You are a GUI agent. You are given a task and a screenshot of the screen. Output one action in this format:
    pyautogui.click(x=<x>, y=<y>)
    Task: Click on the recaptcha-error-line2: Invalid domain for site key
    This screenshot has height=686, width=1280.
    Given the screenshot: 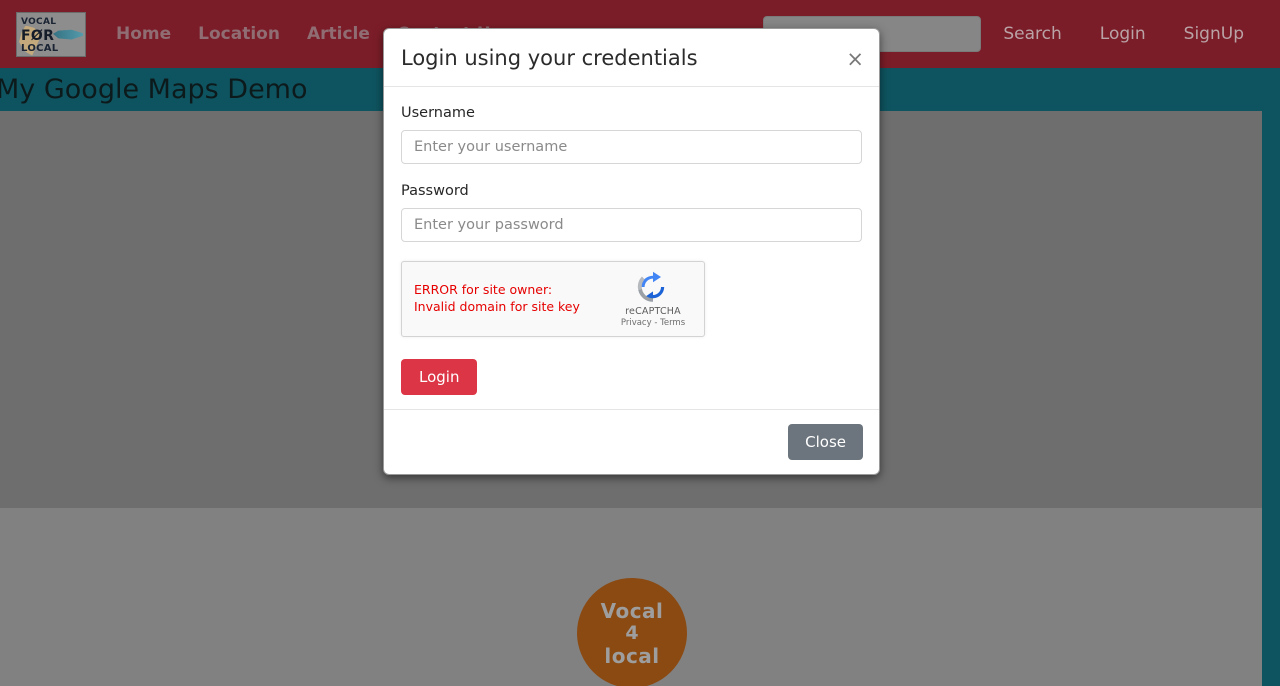 What is the action you would take?
    pyautogui.click(x=497, y=306)
    